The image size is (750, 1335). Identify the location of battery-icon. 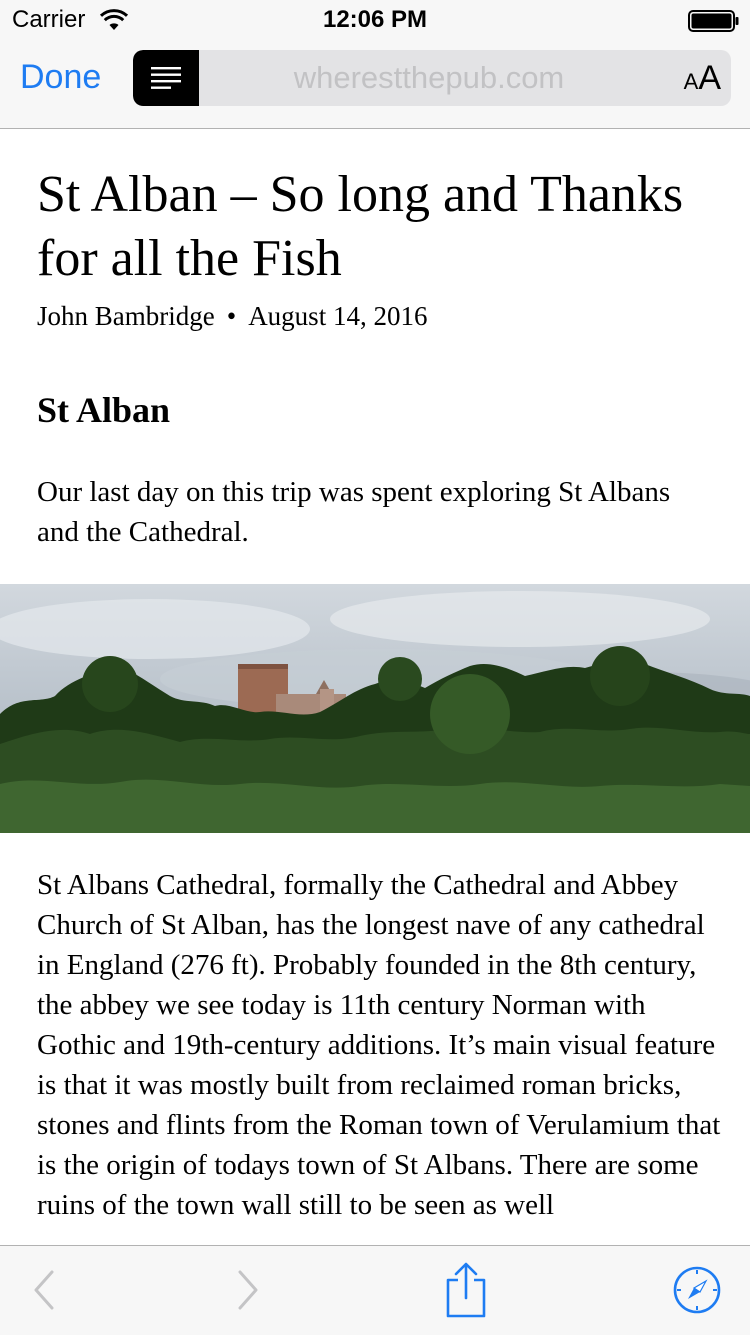
(713, 21).